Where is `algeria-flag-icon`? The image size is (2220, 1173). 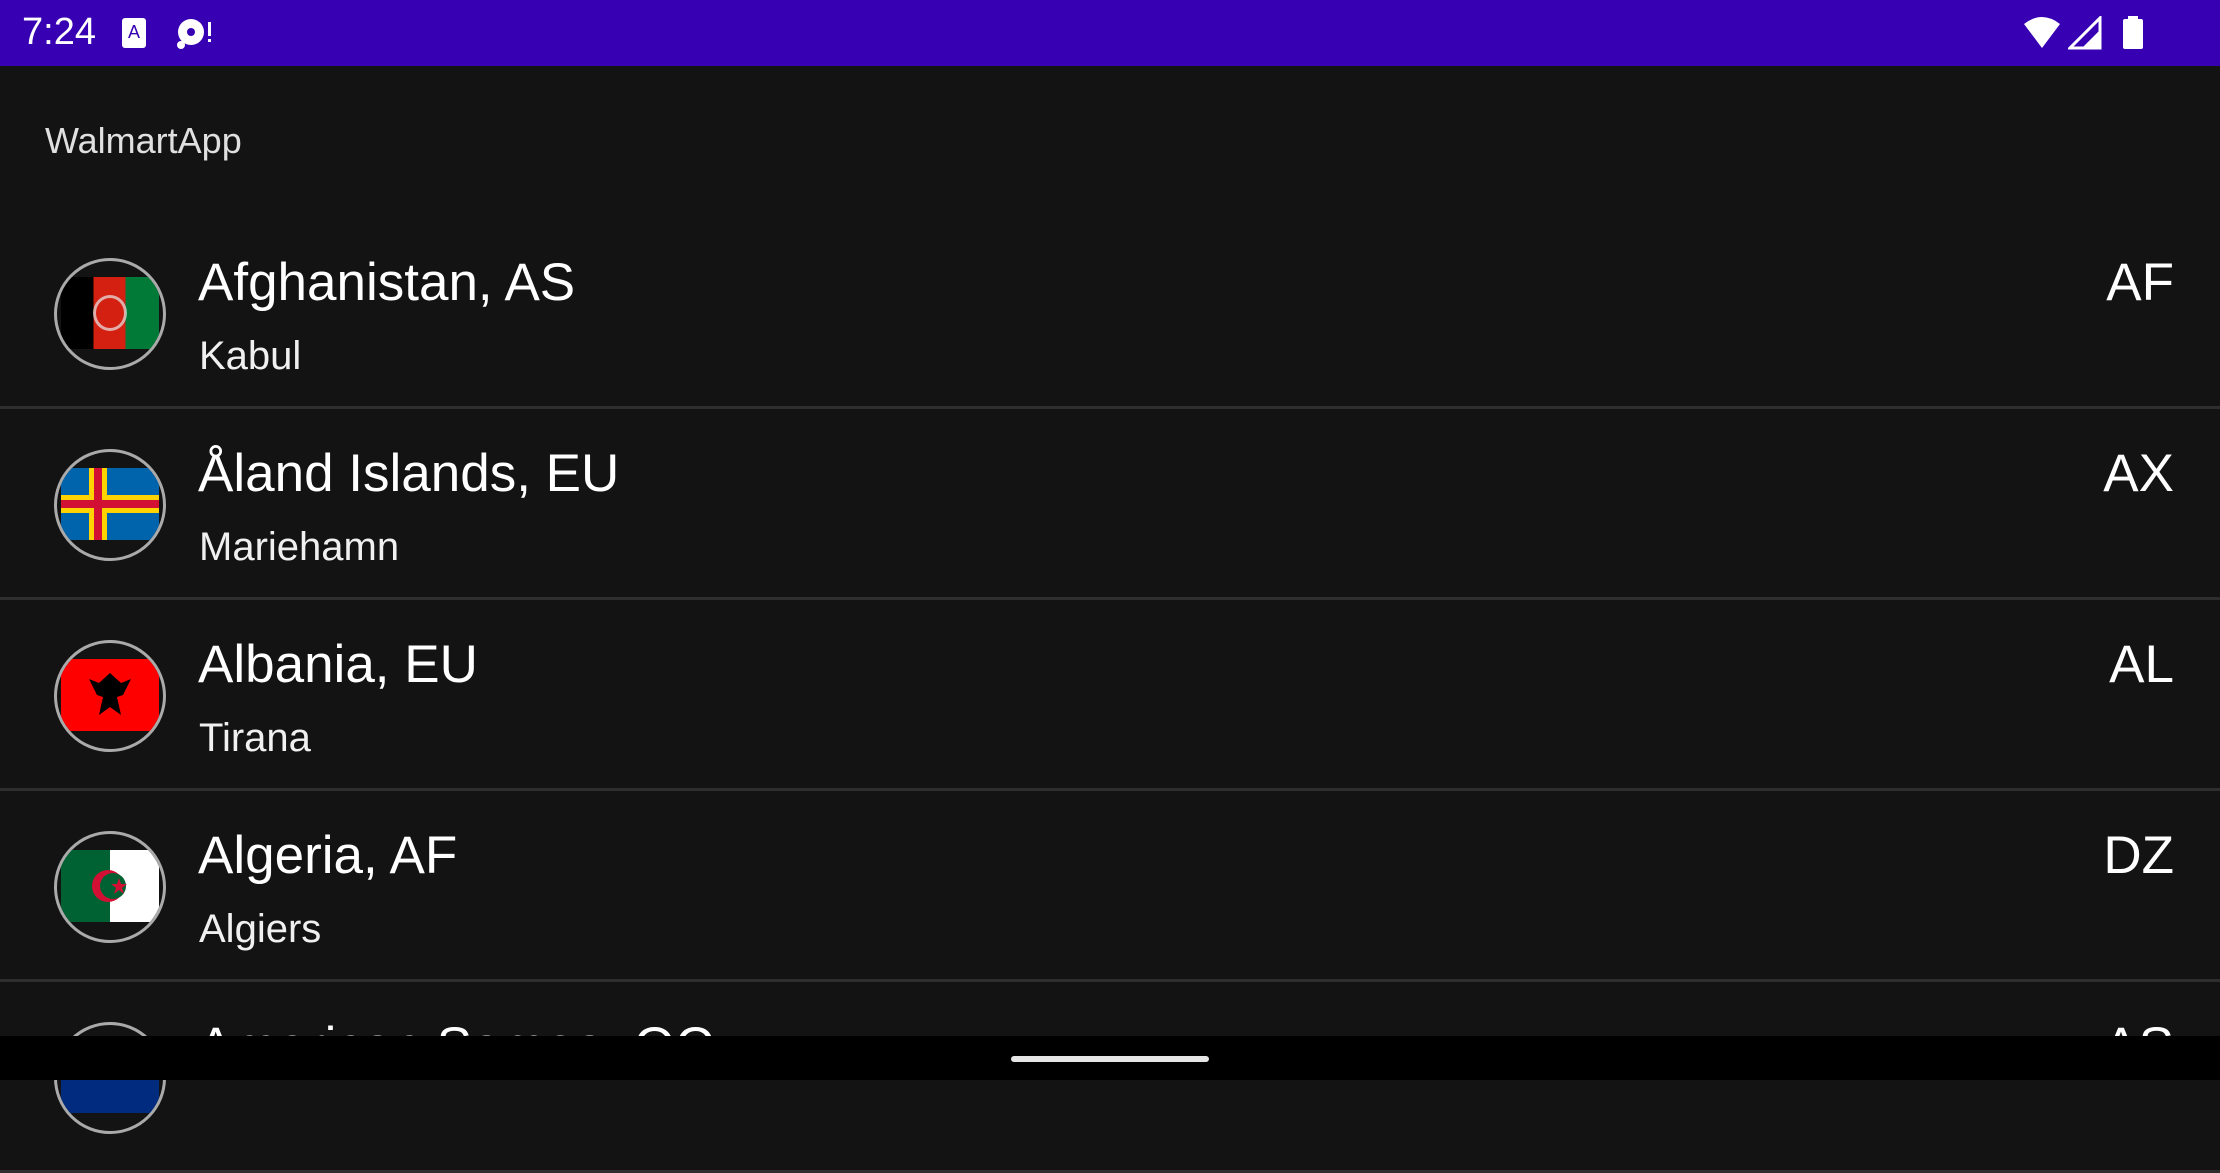 algeria-flag-icon is located at coordinates (110, 887).